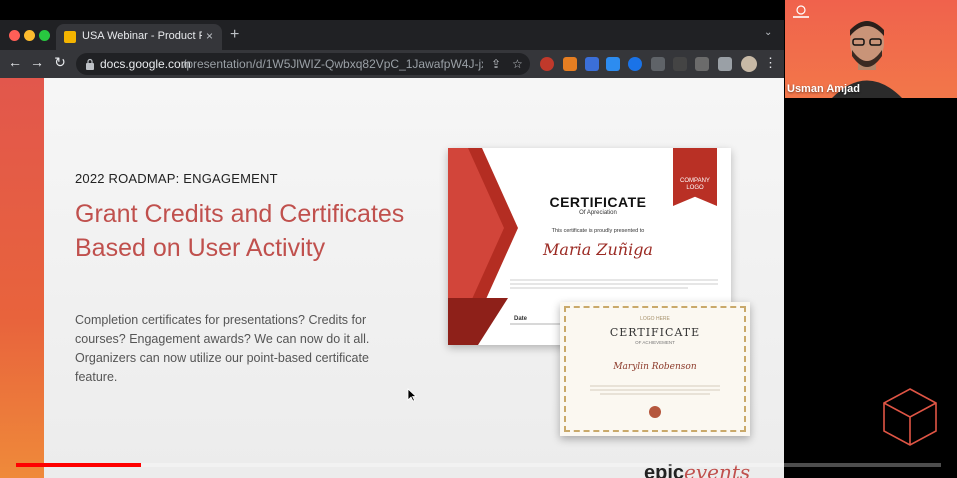 This screenshot has width=957, height=478. Describe the element at coordinates (655, 412) in the screenshot. I see `seal-icon` at that location.